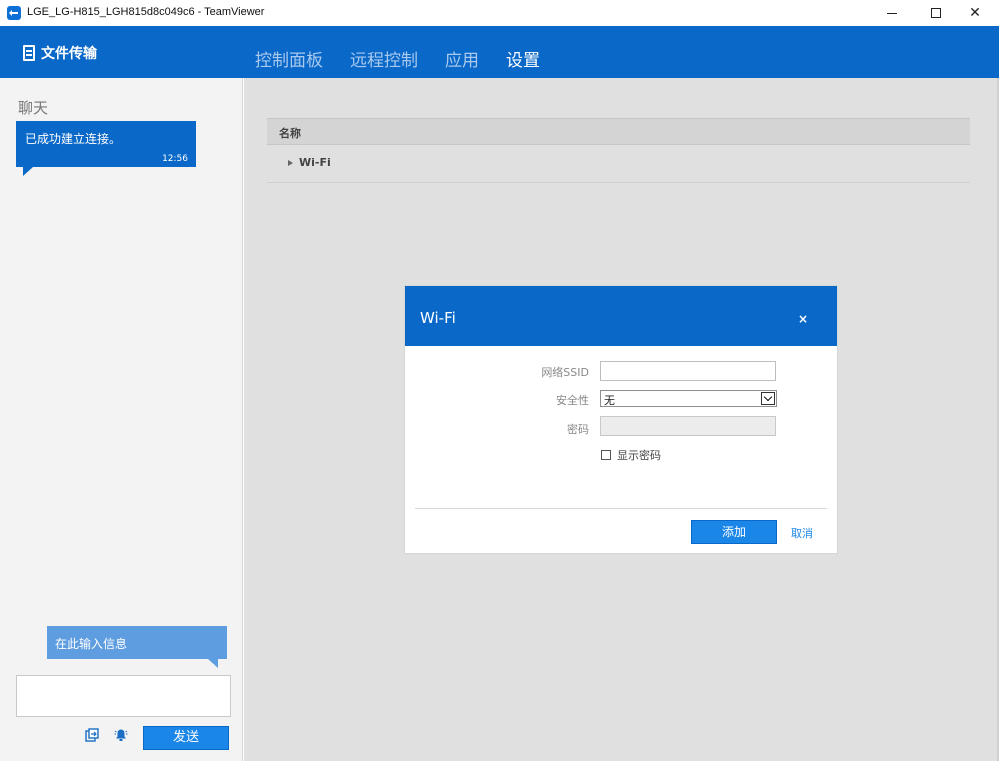  I want to click on bell-icon, so click(121, 735).